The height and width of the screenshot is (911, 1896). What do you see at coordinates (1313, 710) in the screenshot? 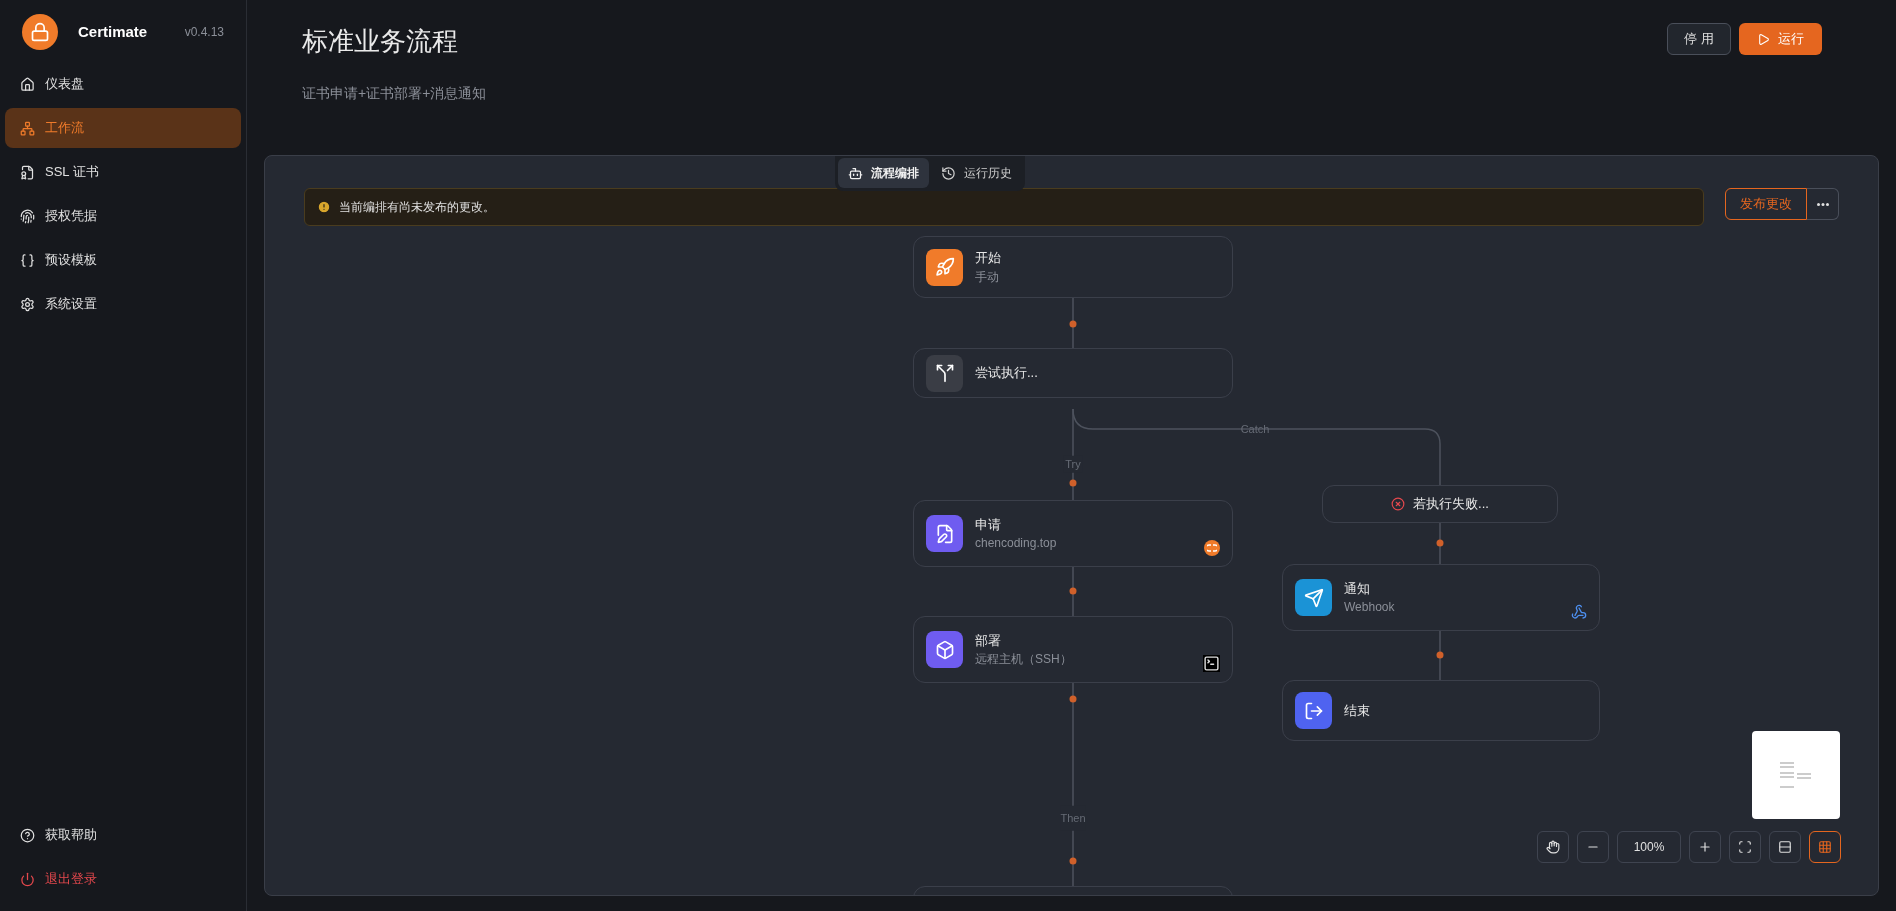
I see `exit-icon` at bounding box center [1313, 710].